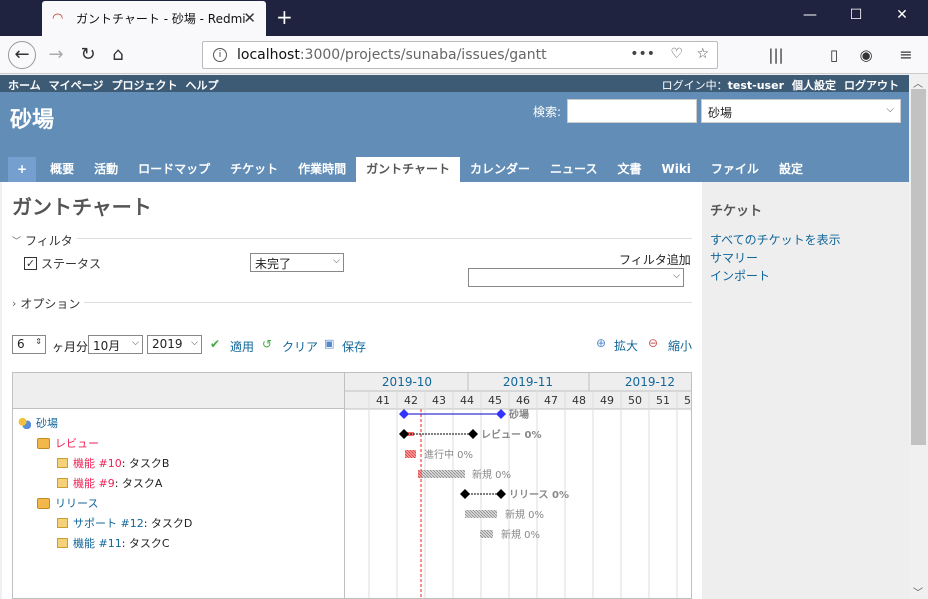  I want to click on gantt-bar-label: レビュー 0%, so click(511, 434).